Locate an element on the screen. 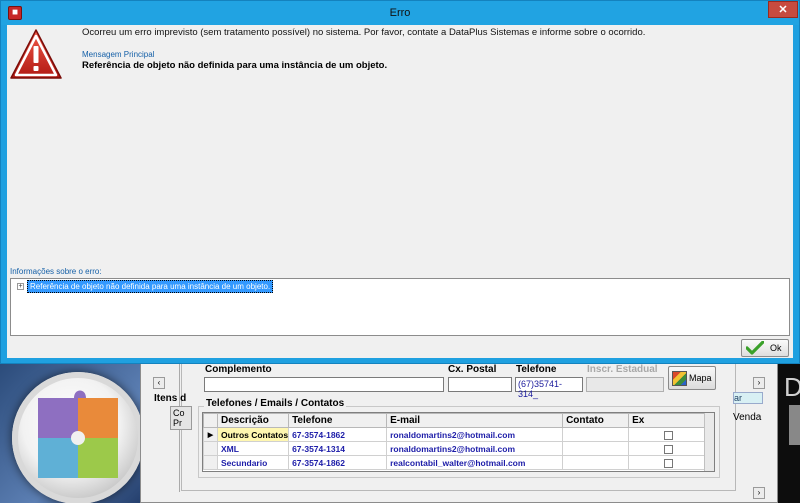 This screenshot has width=800, height=503. cell-email: realcontabil_walter@hotmail.com is located at coordinates (475, 462).